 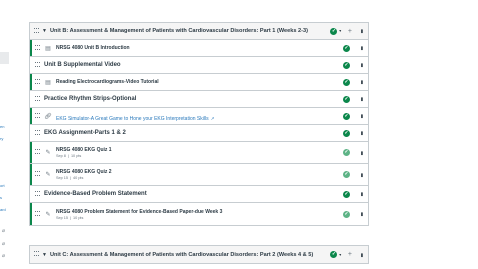 What do you see at coordinates (82, 65) in the screenshot?
I see `text-header-title: Unit B Supplemental Video` at bounding box center [82, 65].